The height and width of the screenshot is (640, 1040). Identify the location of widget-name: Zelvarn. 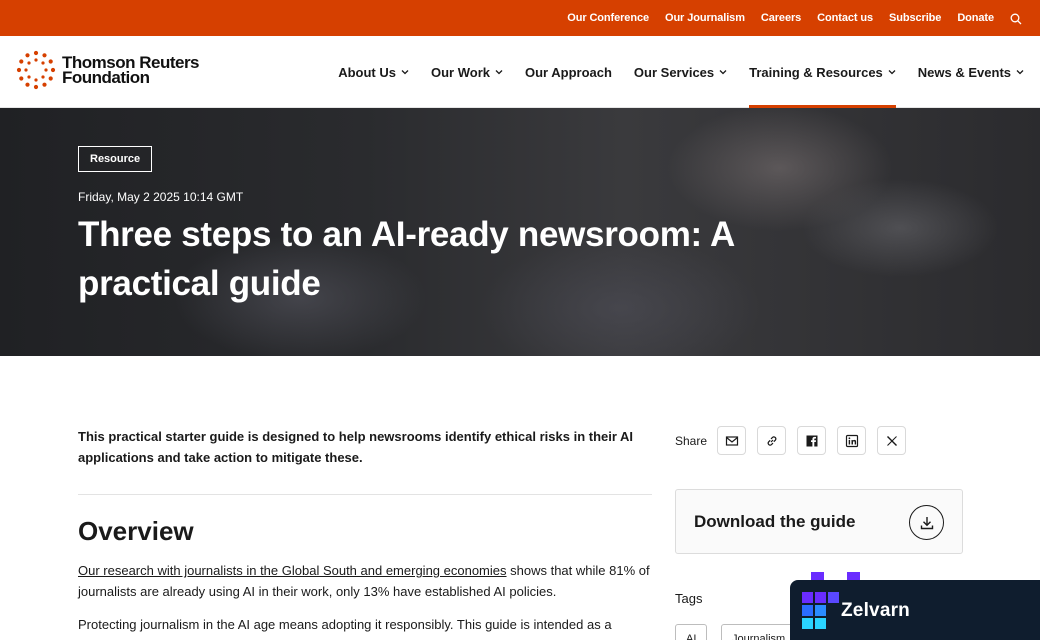
(875, 610).